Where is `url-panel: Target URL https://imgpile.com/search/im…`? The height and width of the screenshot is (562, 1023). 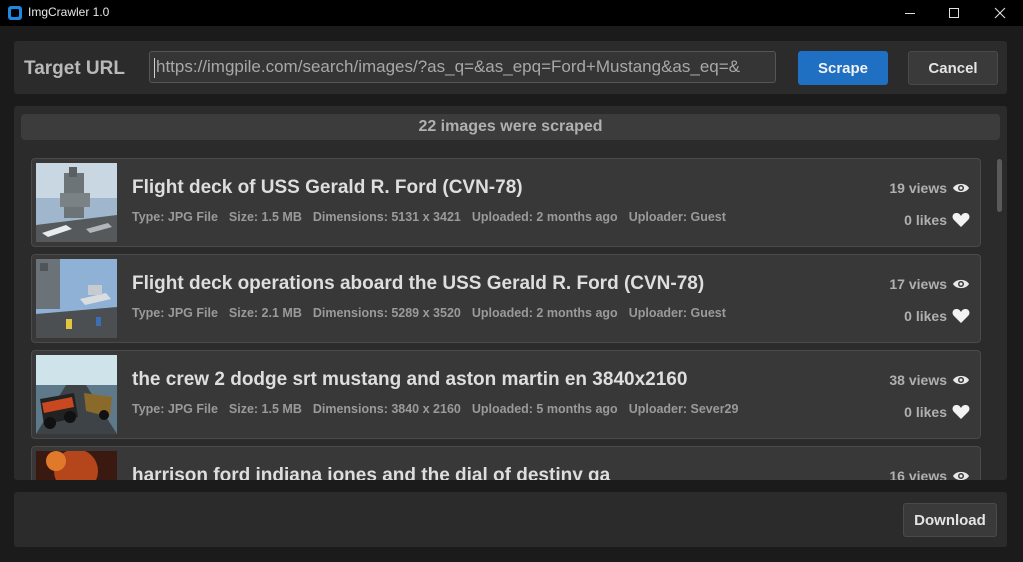 url-panel: Target URL https://imgpile.com/search/im… is located at coordinates (510, 67).